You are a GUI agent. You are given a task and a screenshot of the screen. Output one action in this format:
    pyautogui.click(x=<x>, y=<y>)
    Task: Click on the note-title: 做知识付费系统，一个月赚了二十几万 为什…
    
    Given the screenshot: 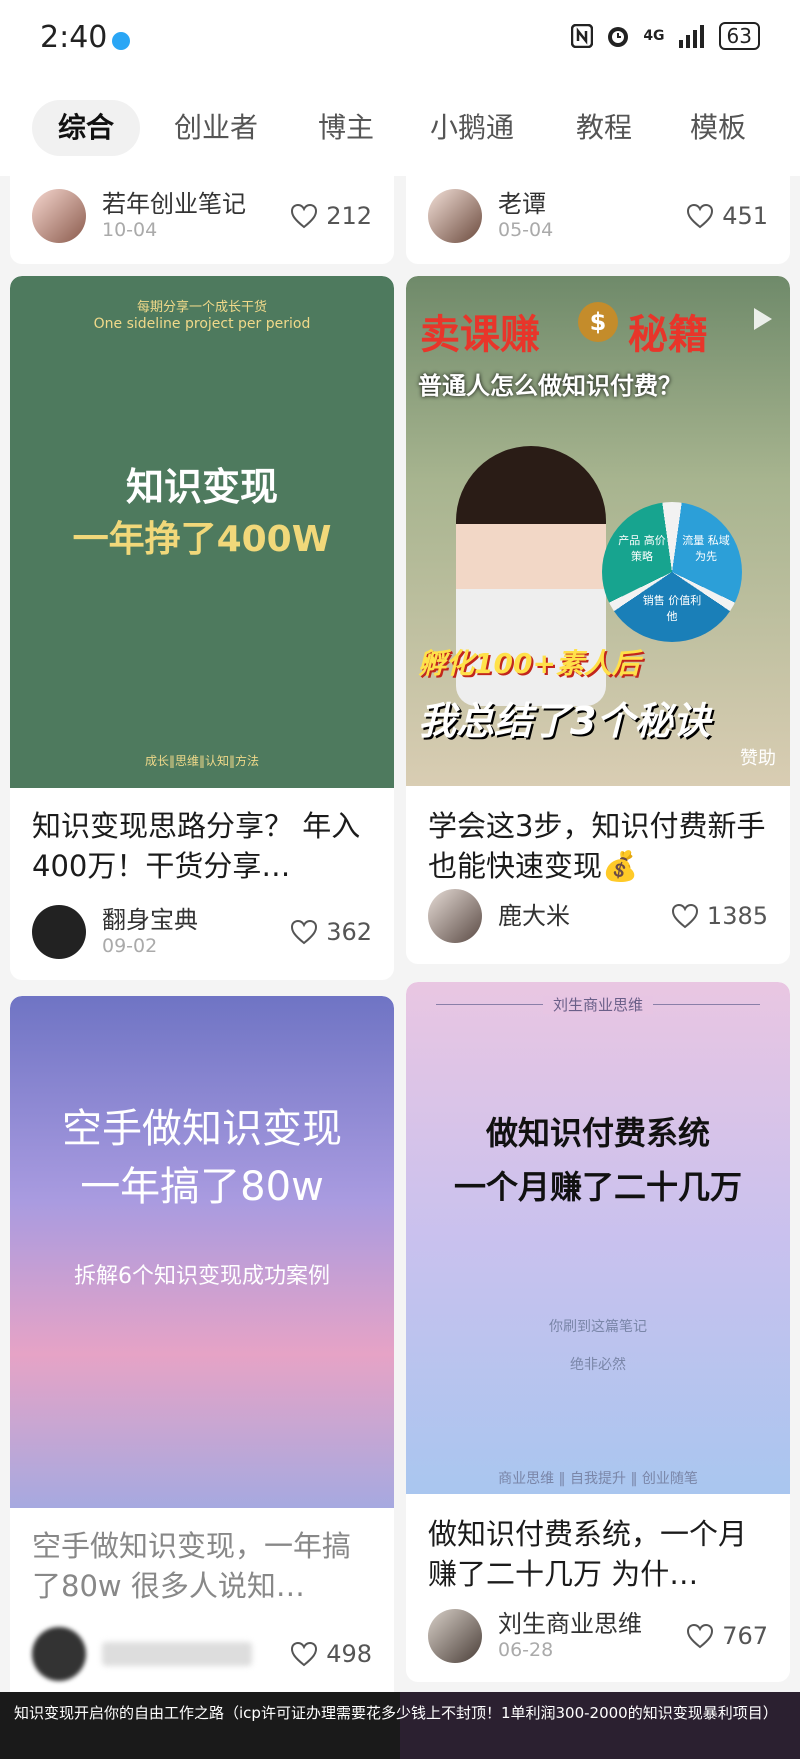 What is the action you would take?
    pyautogui.click(x=598, y=1554)
    